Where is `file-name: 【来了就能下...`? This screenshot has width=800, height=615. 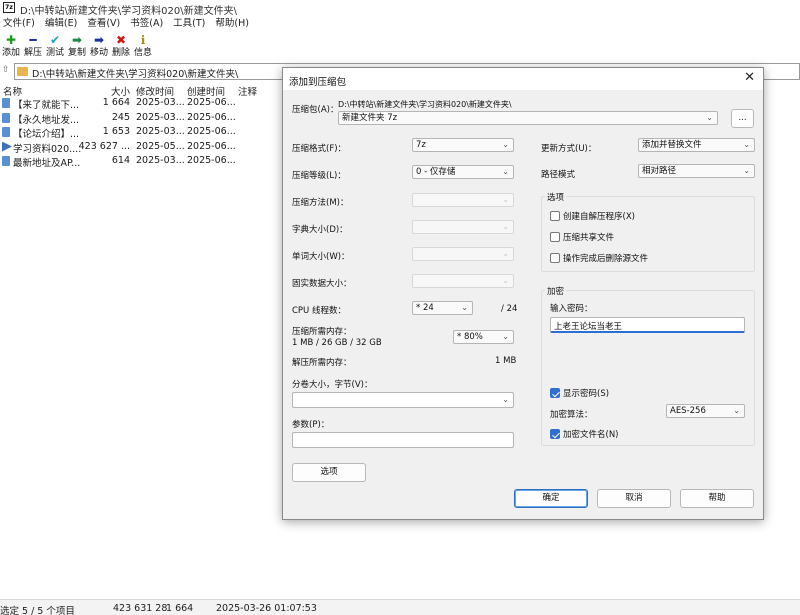 file-name: 【来了就能下... is located at coordinates (46, 105).